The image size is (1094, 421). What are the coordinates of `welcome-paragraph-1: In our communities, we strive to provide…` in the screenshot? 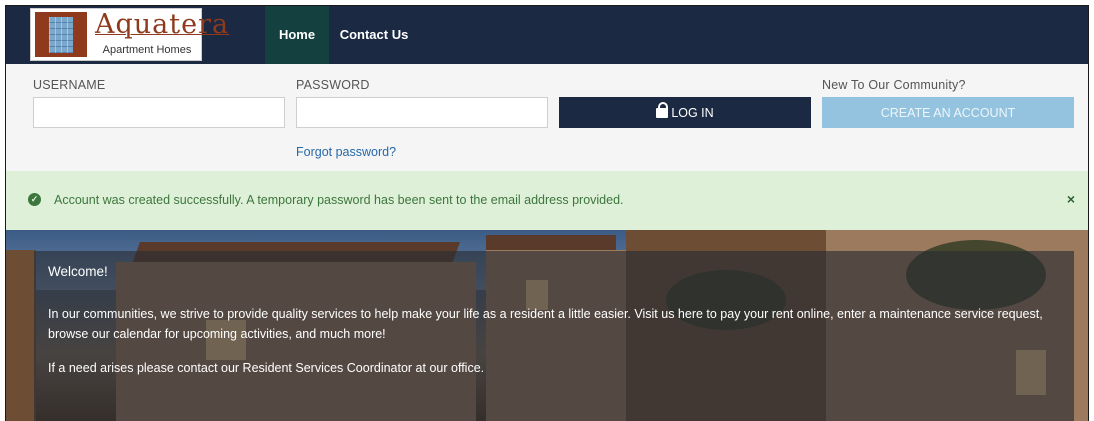 It's located at (545, 324).